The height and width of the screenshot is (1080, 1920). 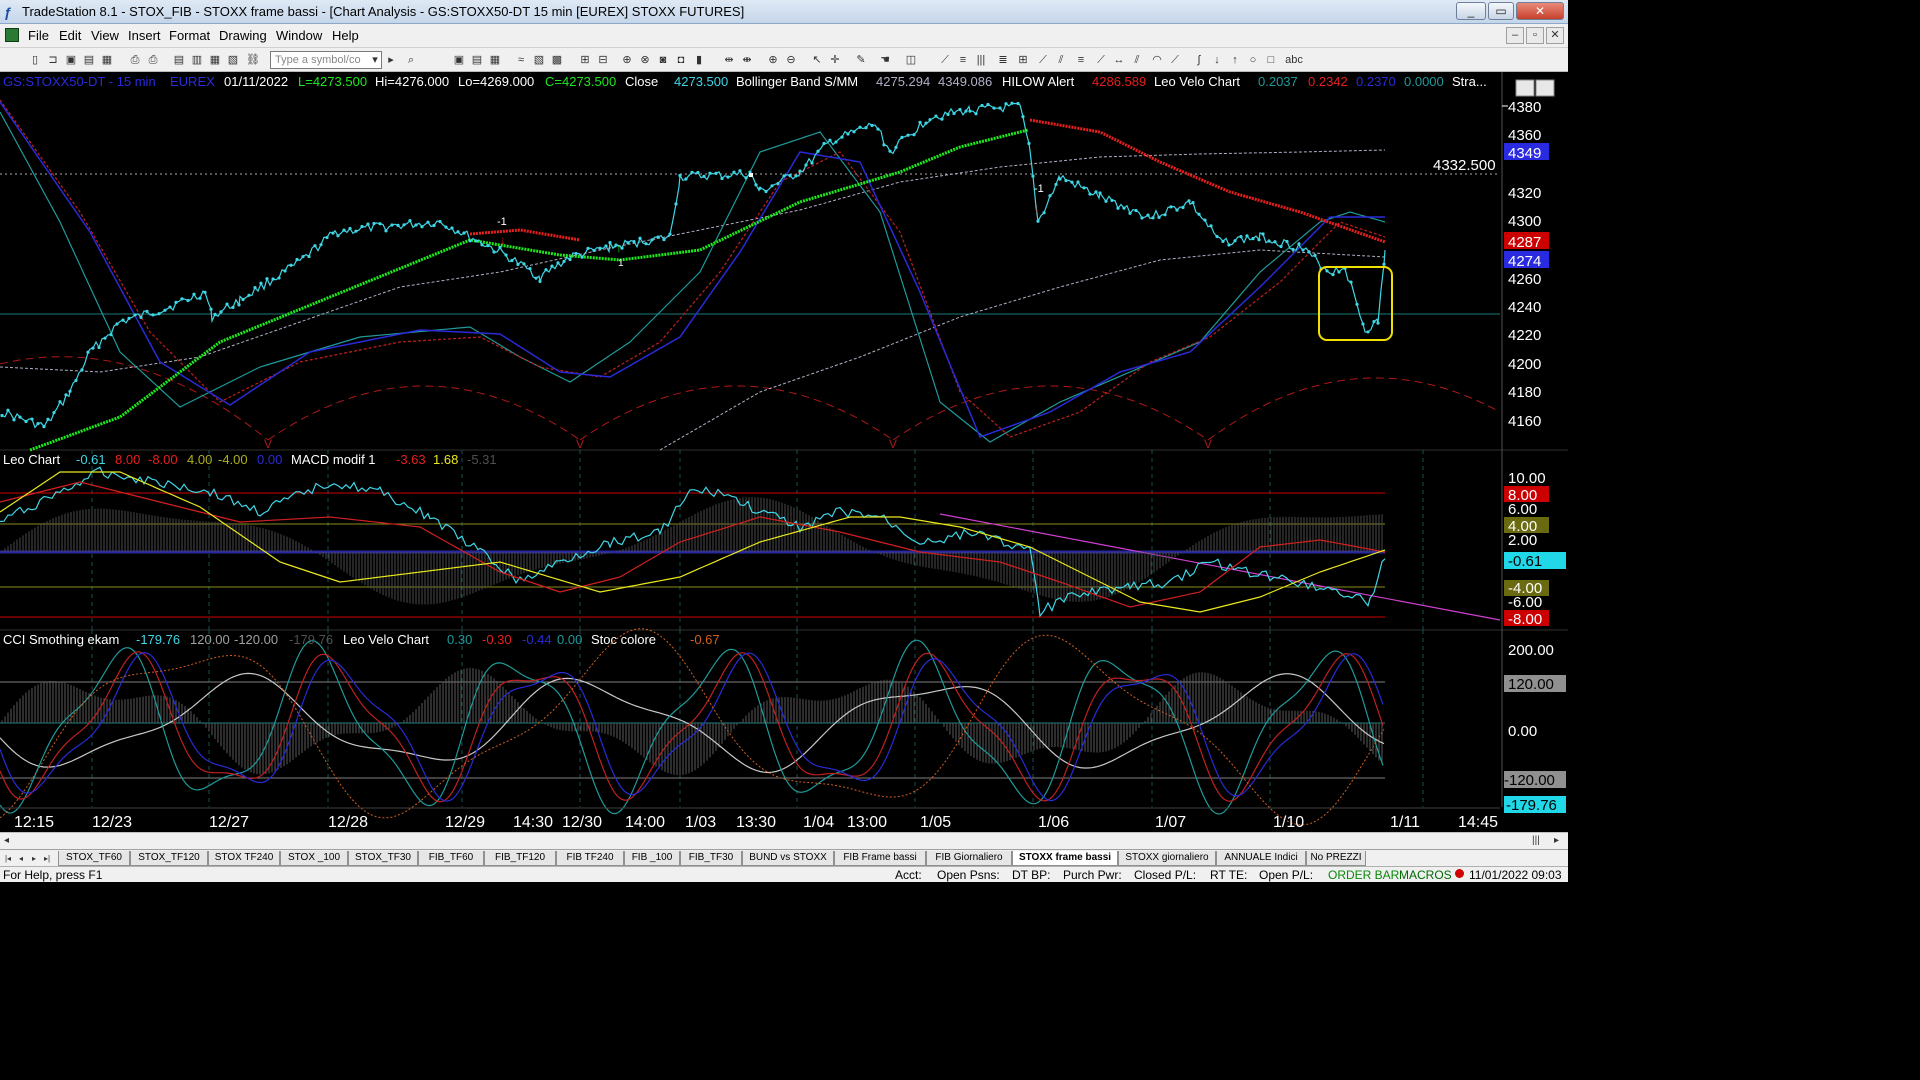 What do you see at coordinates (1536, 840) in the screenshot?
I see `scroll-thumb-icon: |||` at bounding box center [1536, 840].